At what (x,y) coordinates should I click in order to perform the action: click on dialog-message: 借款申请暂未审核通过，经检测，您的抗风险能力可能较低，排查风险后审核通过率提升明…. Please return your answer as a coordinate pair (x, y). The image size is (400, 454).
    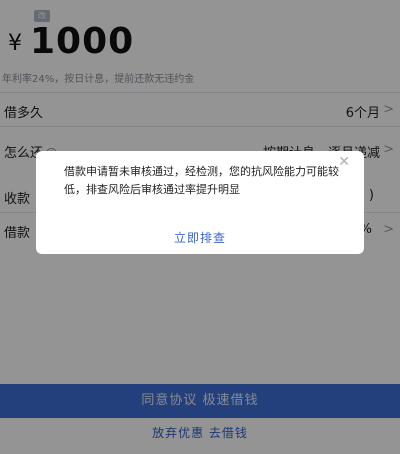
    Looking at the image, I should click on (201, 180).